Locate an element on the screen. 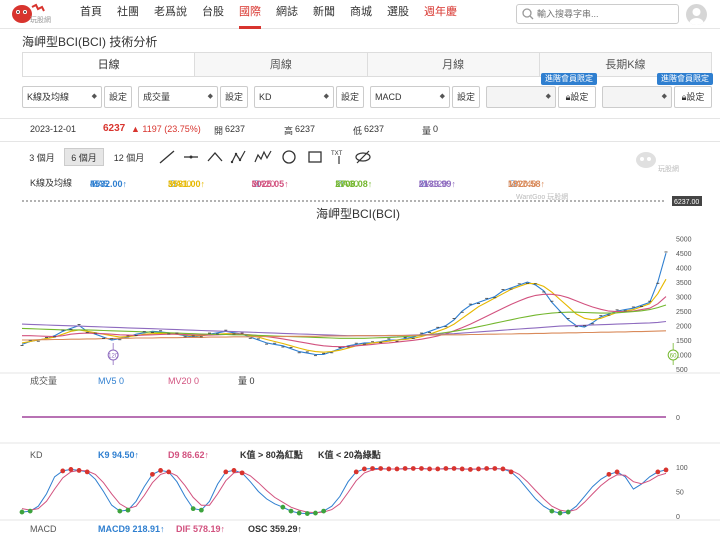  osc-label: OSC 359.29↑ is located at coordinates (275, 529).